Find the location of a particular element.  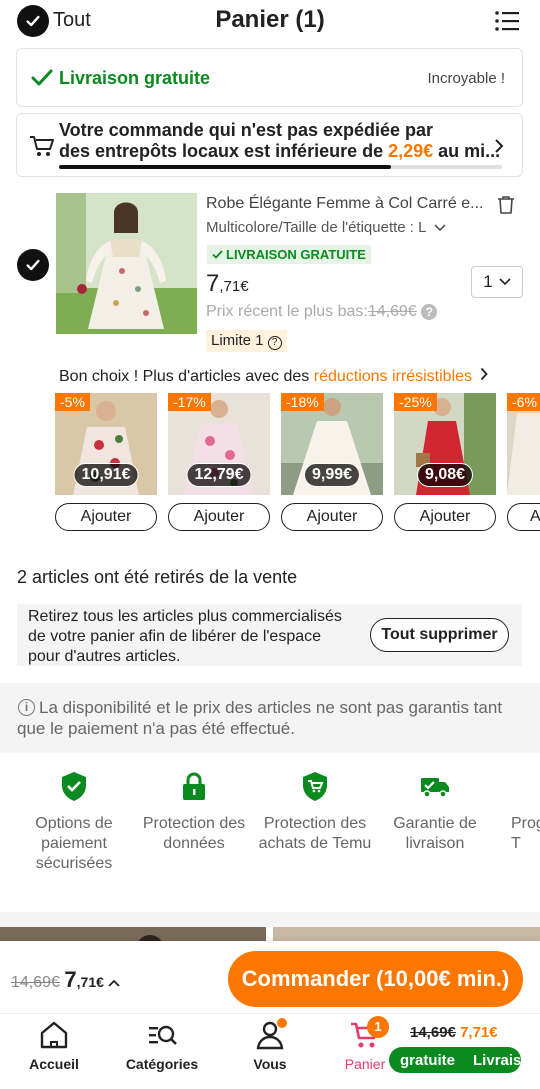

recommendation-card: -5% 10,91€ Ajouter is located at coordinates (106, 462).